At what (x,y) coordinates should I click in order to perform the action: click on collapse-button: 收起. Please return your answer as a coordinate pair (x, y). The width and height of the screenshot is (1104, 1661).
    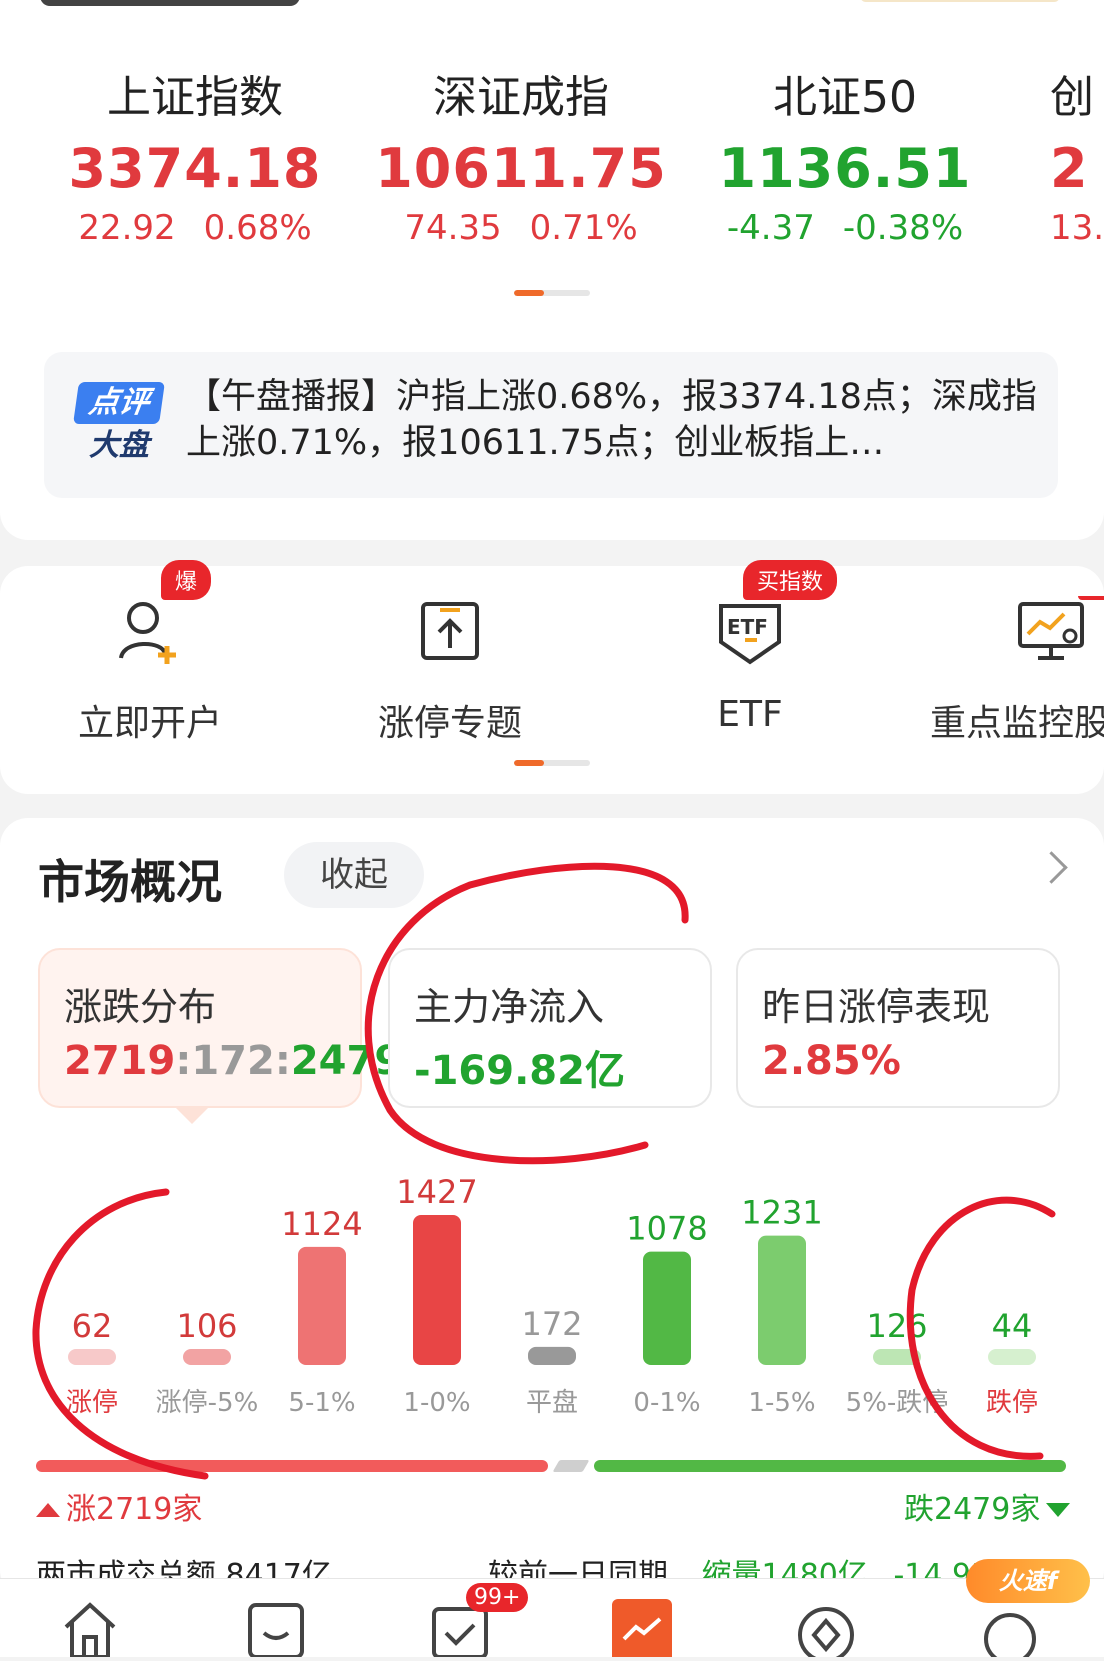
    Looking at the image, I should click on (354, 875).